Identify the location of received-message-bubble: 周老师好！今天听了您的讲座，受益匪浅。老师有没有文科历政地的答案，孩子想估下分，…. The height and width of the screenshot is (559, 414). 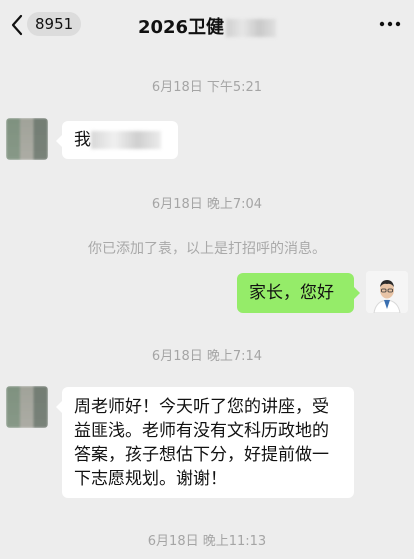
(205, 442).